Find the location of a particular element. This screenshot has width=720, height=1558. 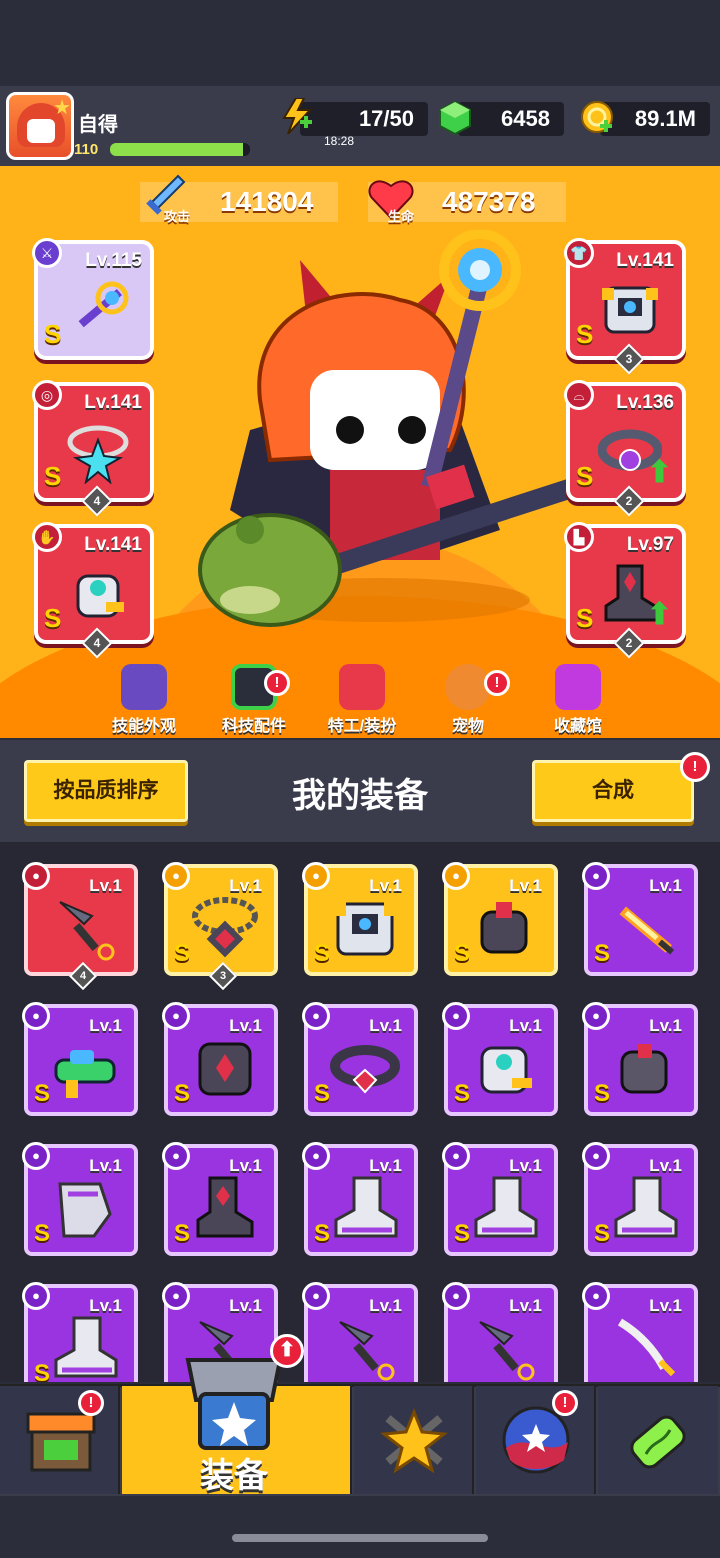

submenu-tech-parts: 科技配件 is located at coordinates (254, 700).